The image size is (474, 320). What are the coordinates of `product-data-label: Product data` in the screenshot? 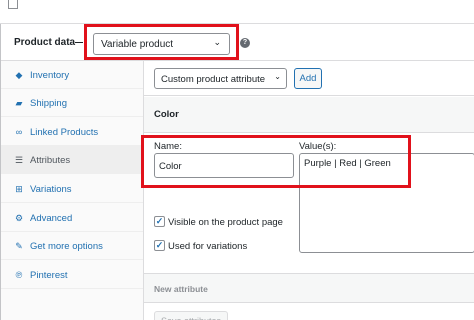 It's located at (45, 42).